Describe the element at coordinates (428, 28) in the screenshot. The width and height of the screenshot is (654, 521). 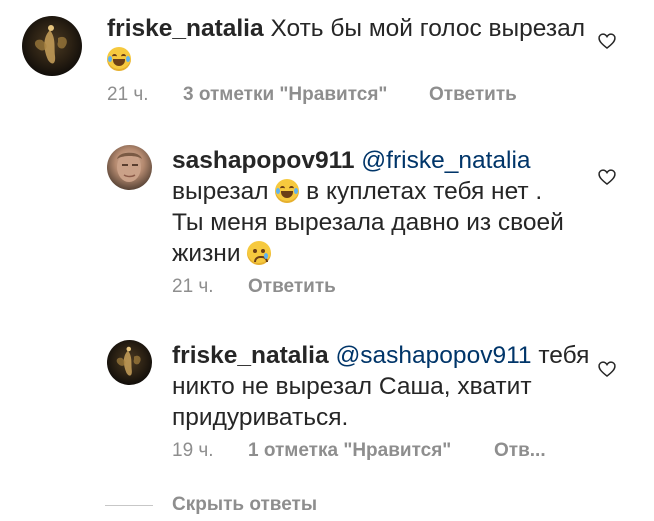
I see `comment-text: Хоть бы мой голос вырезал` at that location.